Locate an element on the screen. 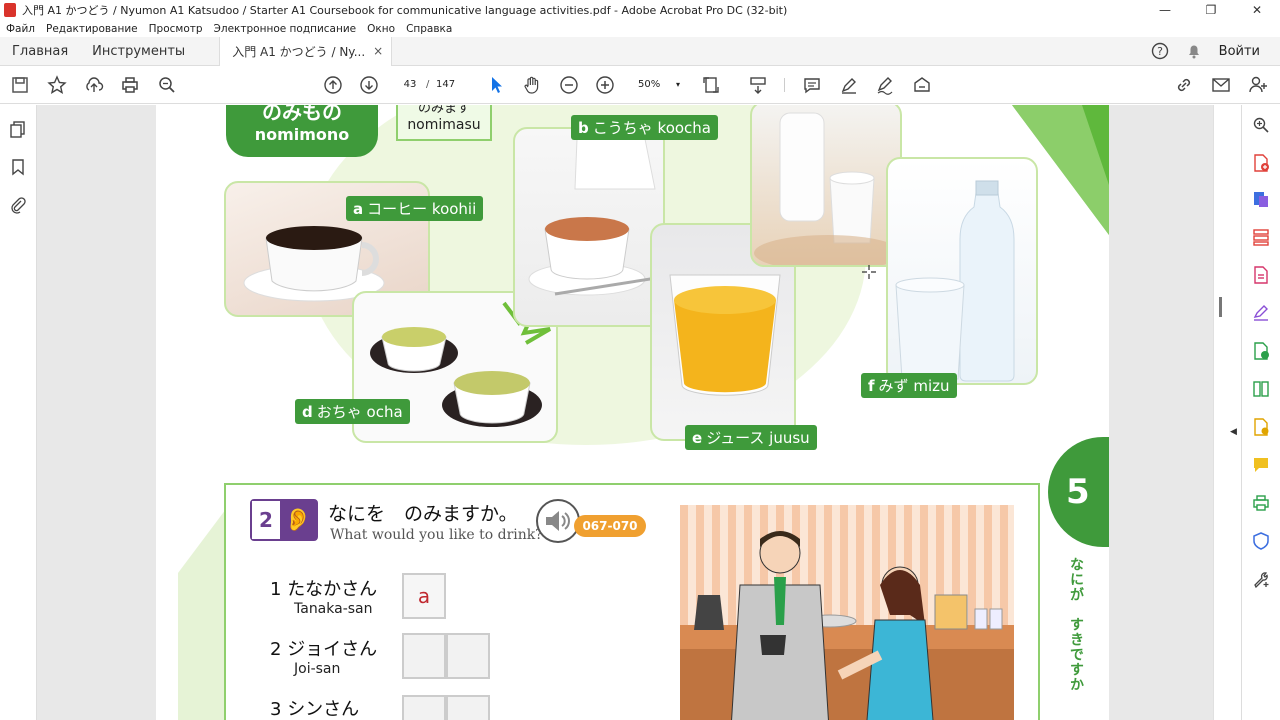  label-water-jp: みず is located at coordinates (893, 386).